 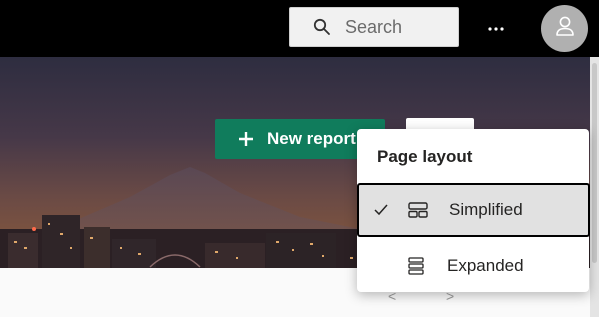 I want to click on page-scrollbar, so click(x=594, y=187).